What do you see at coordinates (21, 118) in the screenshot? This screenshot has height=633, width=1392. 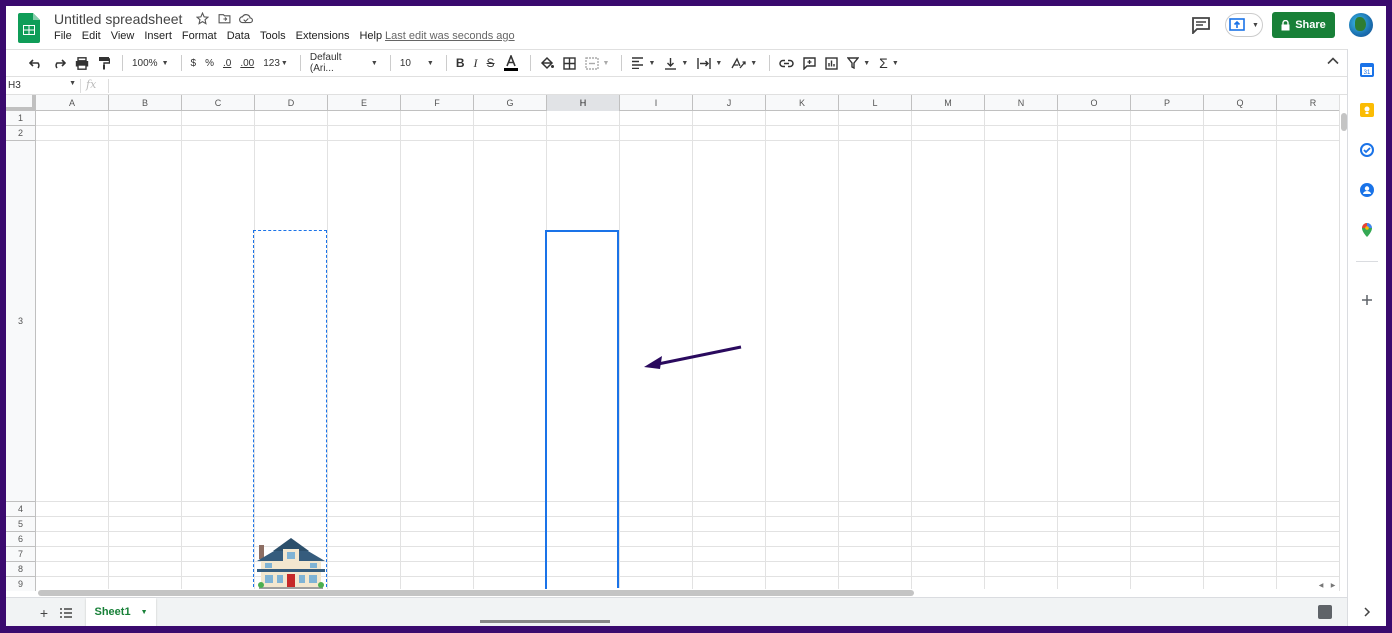 I see `row-header-1: 1` at bounding box center [21, 118].